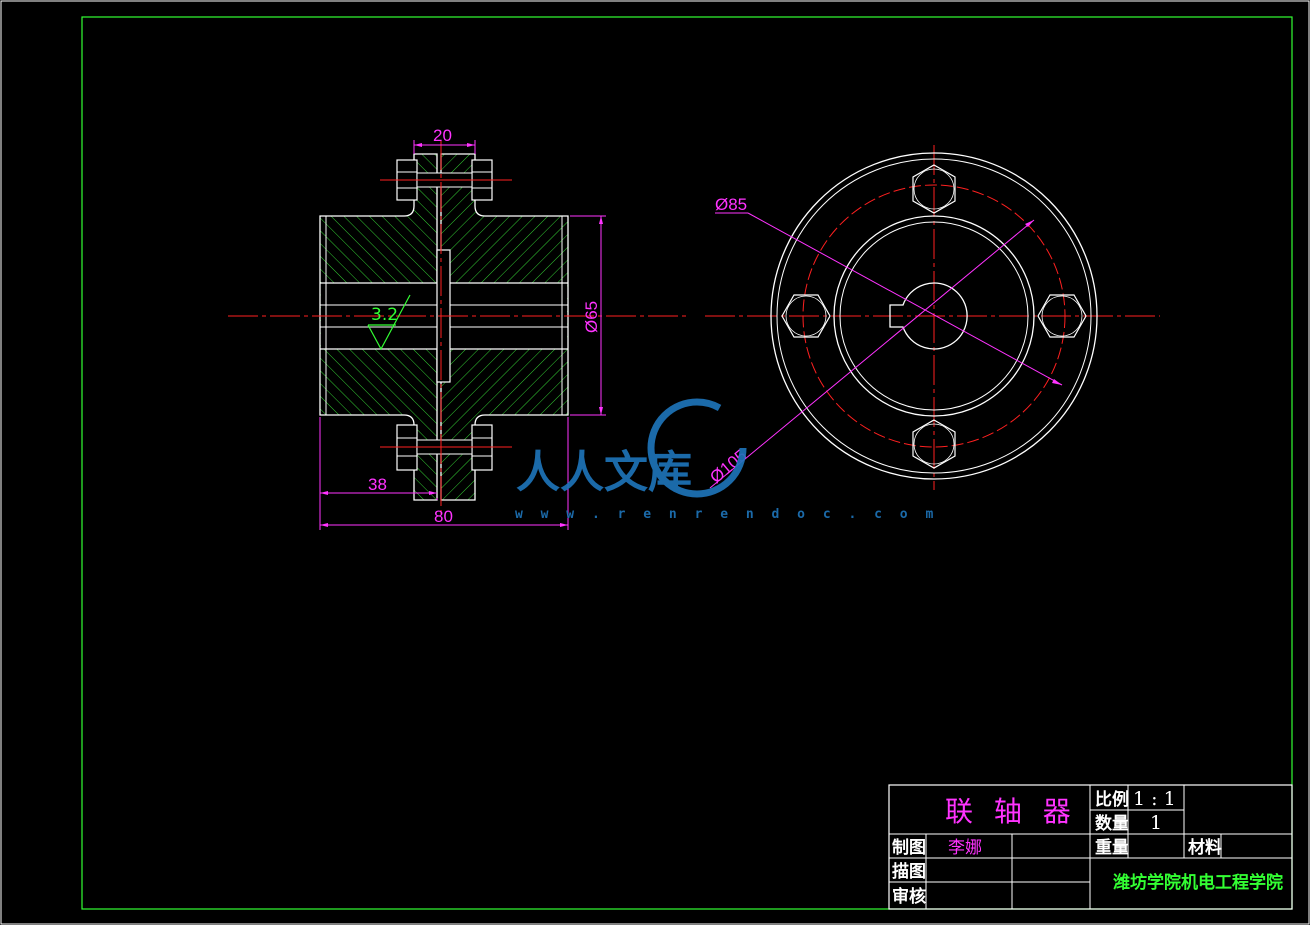  What do you see at coordinates (1011, 811) in the screenshot?
I see `part-name: 联 轴 器` at bounding box center [1011, 811].